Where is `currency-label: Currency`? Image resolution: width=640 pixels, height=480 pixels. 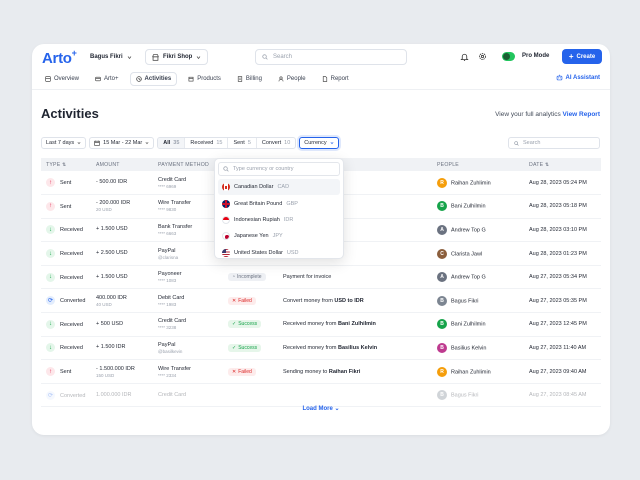 currency-label: Currency is located at coordinates (315, 143).